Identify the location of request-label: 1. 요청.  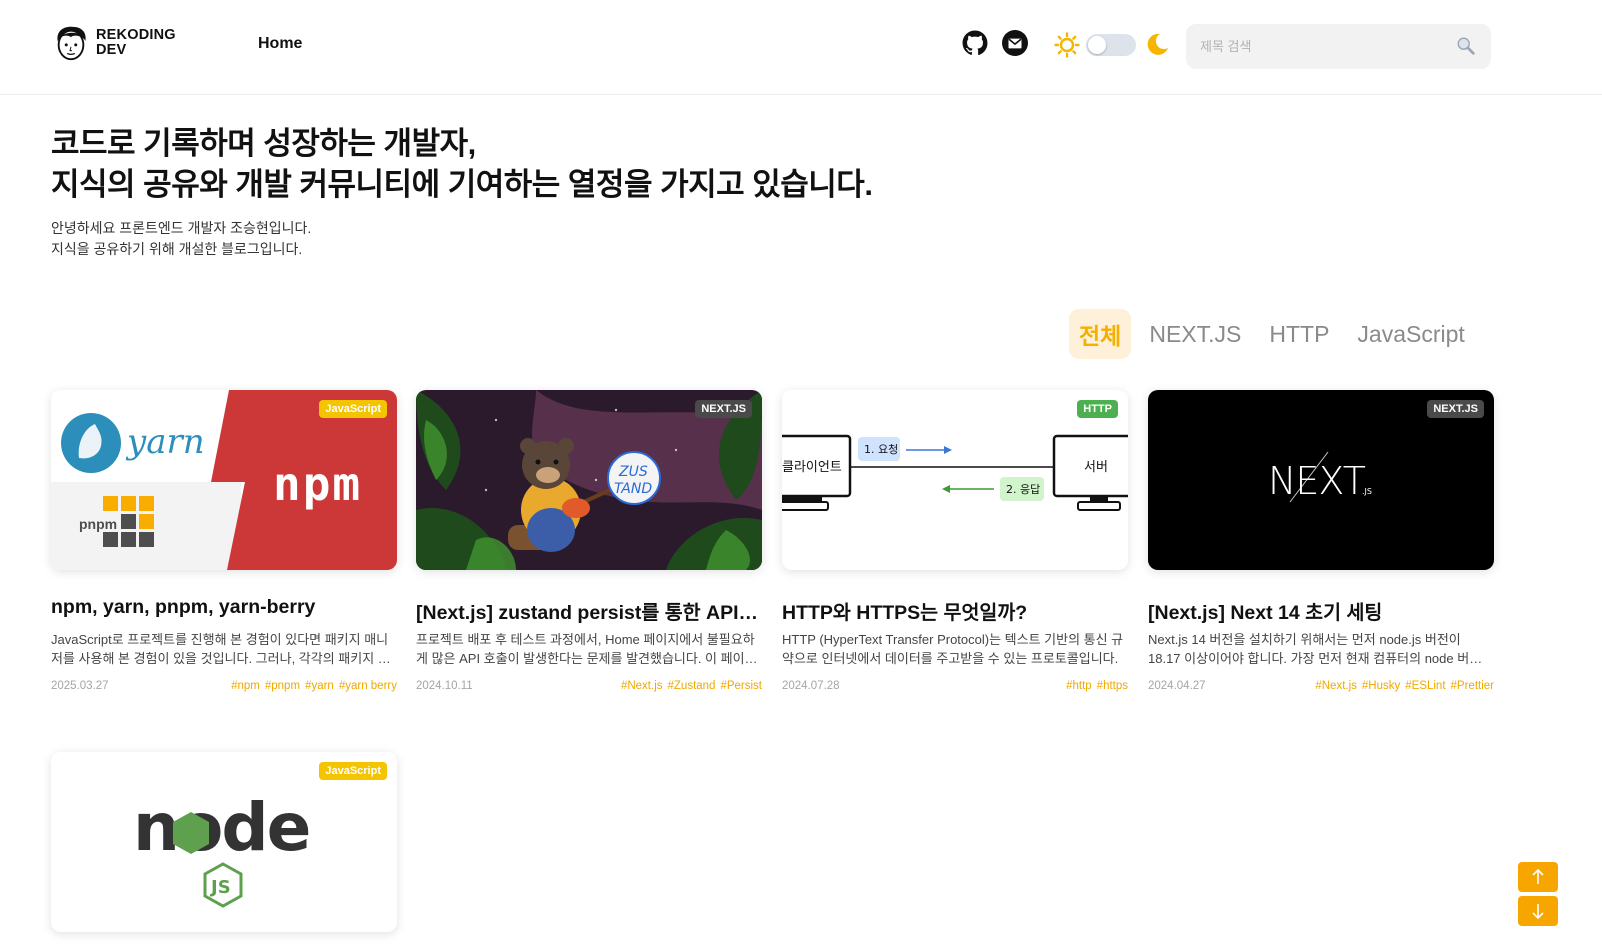
(881, 449).